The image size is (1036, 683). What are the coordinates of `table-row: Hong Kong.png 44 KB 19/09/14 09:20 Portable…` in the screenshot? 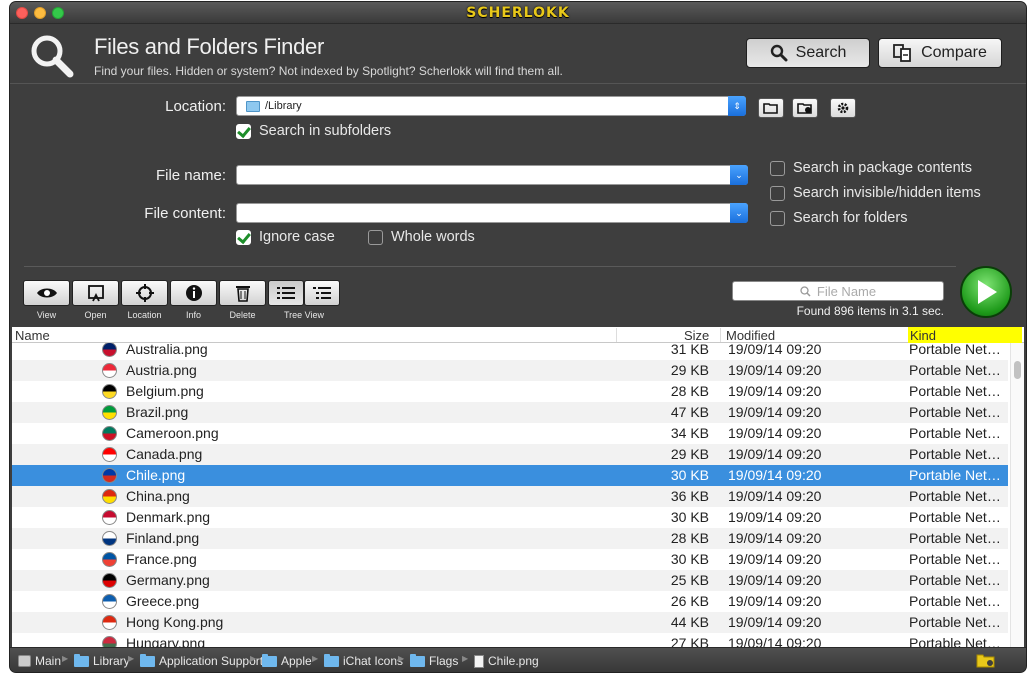 It's located at (510, 622).